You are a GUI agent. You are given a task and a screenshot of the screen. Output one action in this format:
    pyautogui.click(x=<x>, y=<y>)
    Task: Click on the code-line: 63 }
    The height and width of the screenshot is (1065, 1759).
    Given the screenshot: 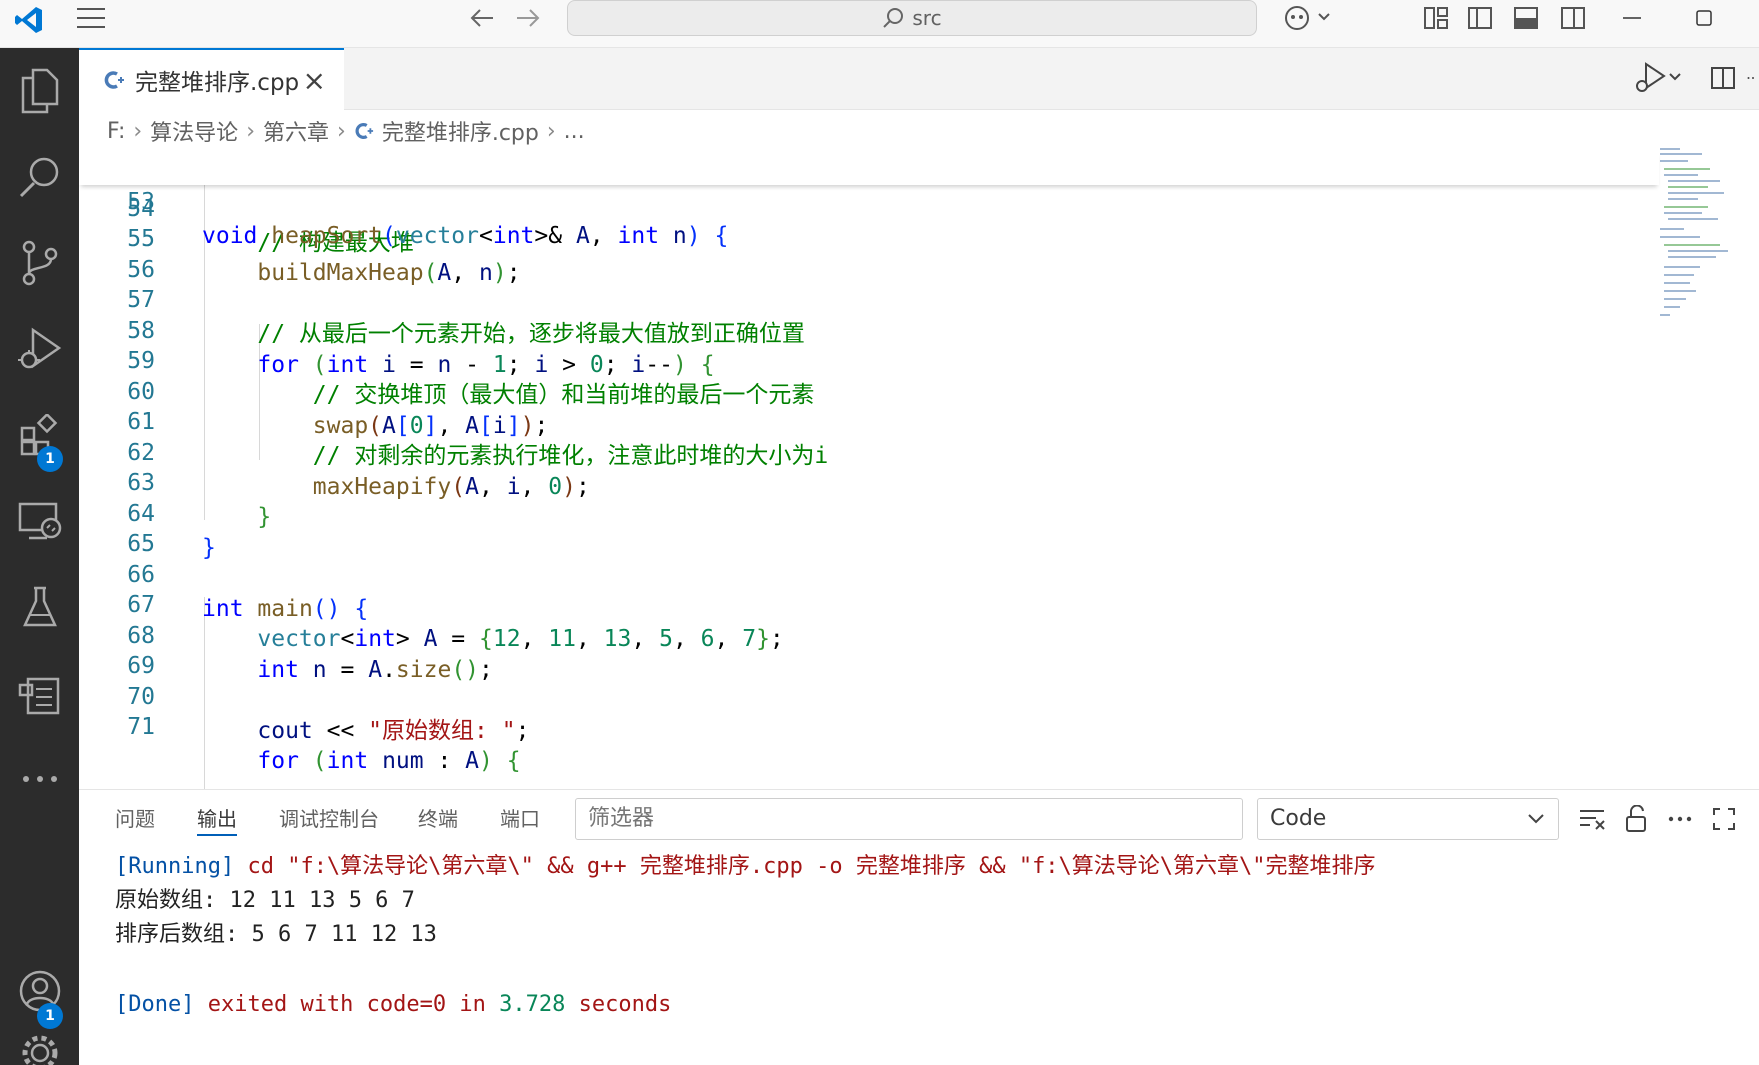 What is the action you would take?
    pyautogui.click(x=869, y=481)
    